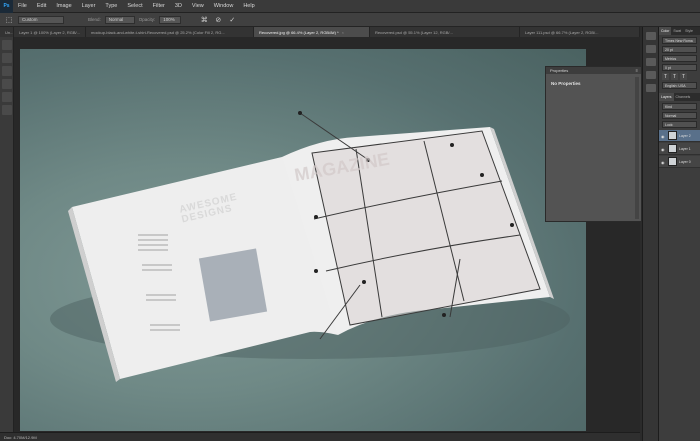 The image size is (700, 441). What do you see at coordinates (7, 71) in the screenshot?
I see `lasso-tool-icon` at bounding box center [7, 71].